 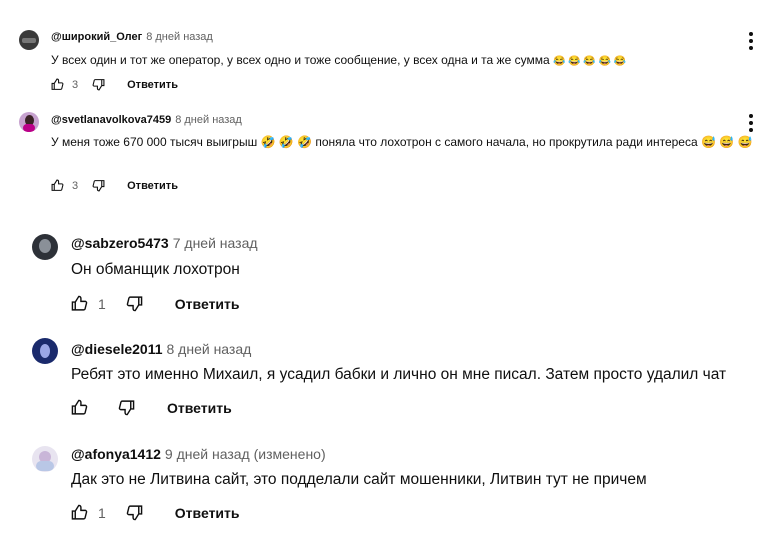 What do you see at coordinates (155, 269) in the screenshot?
I see `comment-text: Он обманщик лохотрон` at bounding box center [155, 269].